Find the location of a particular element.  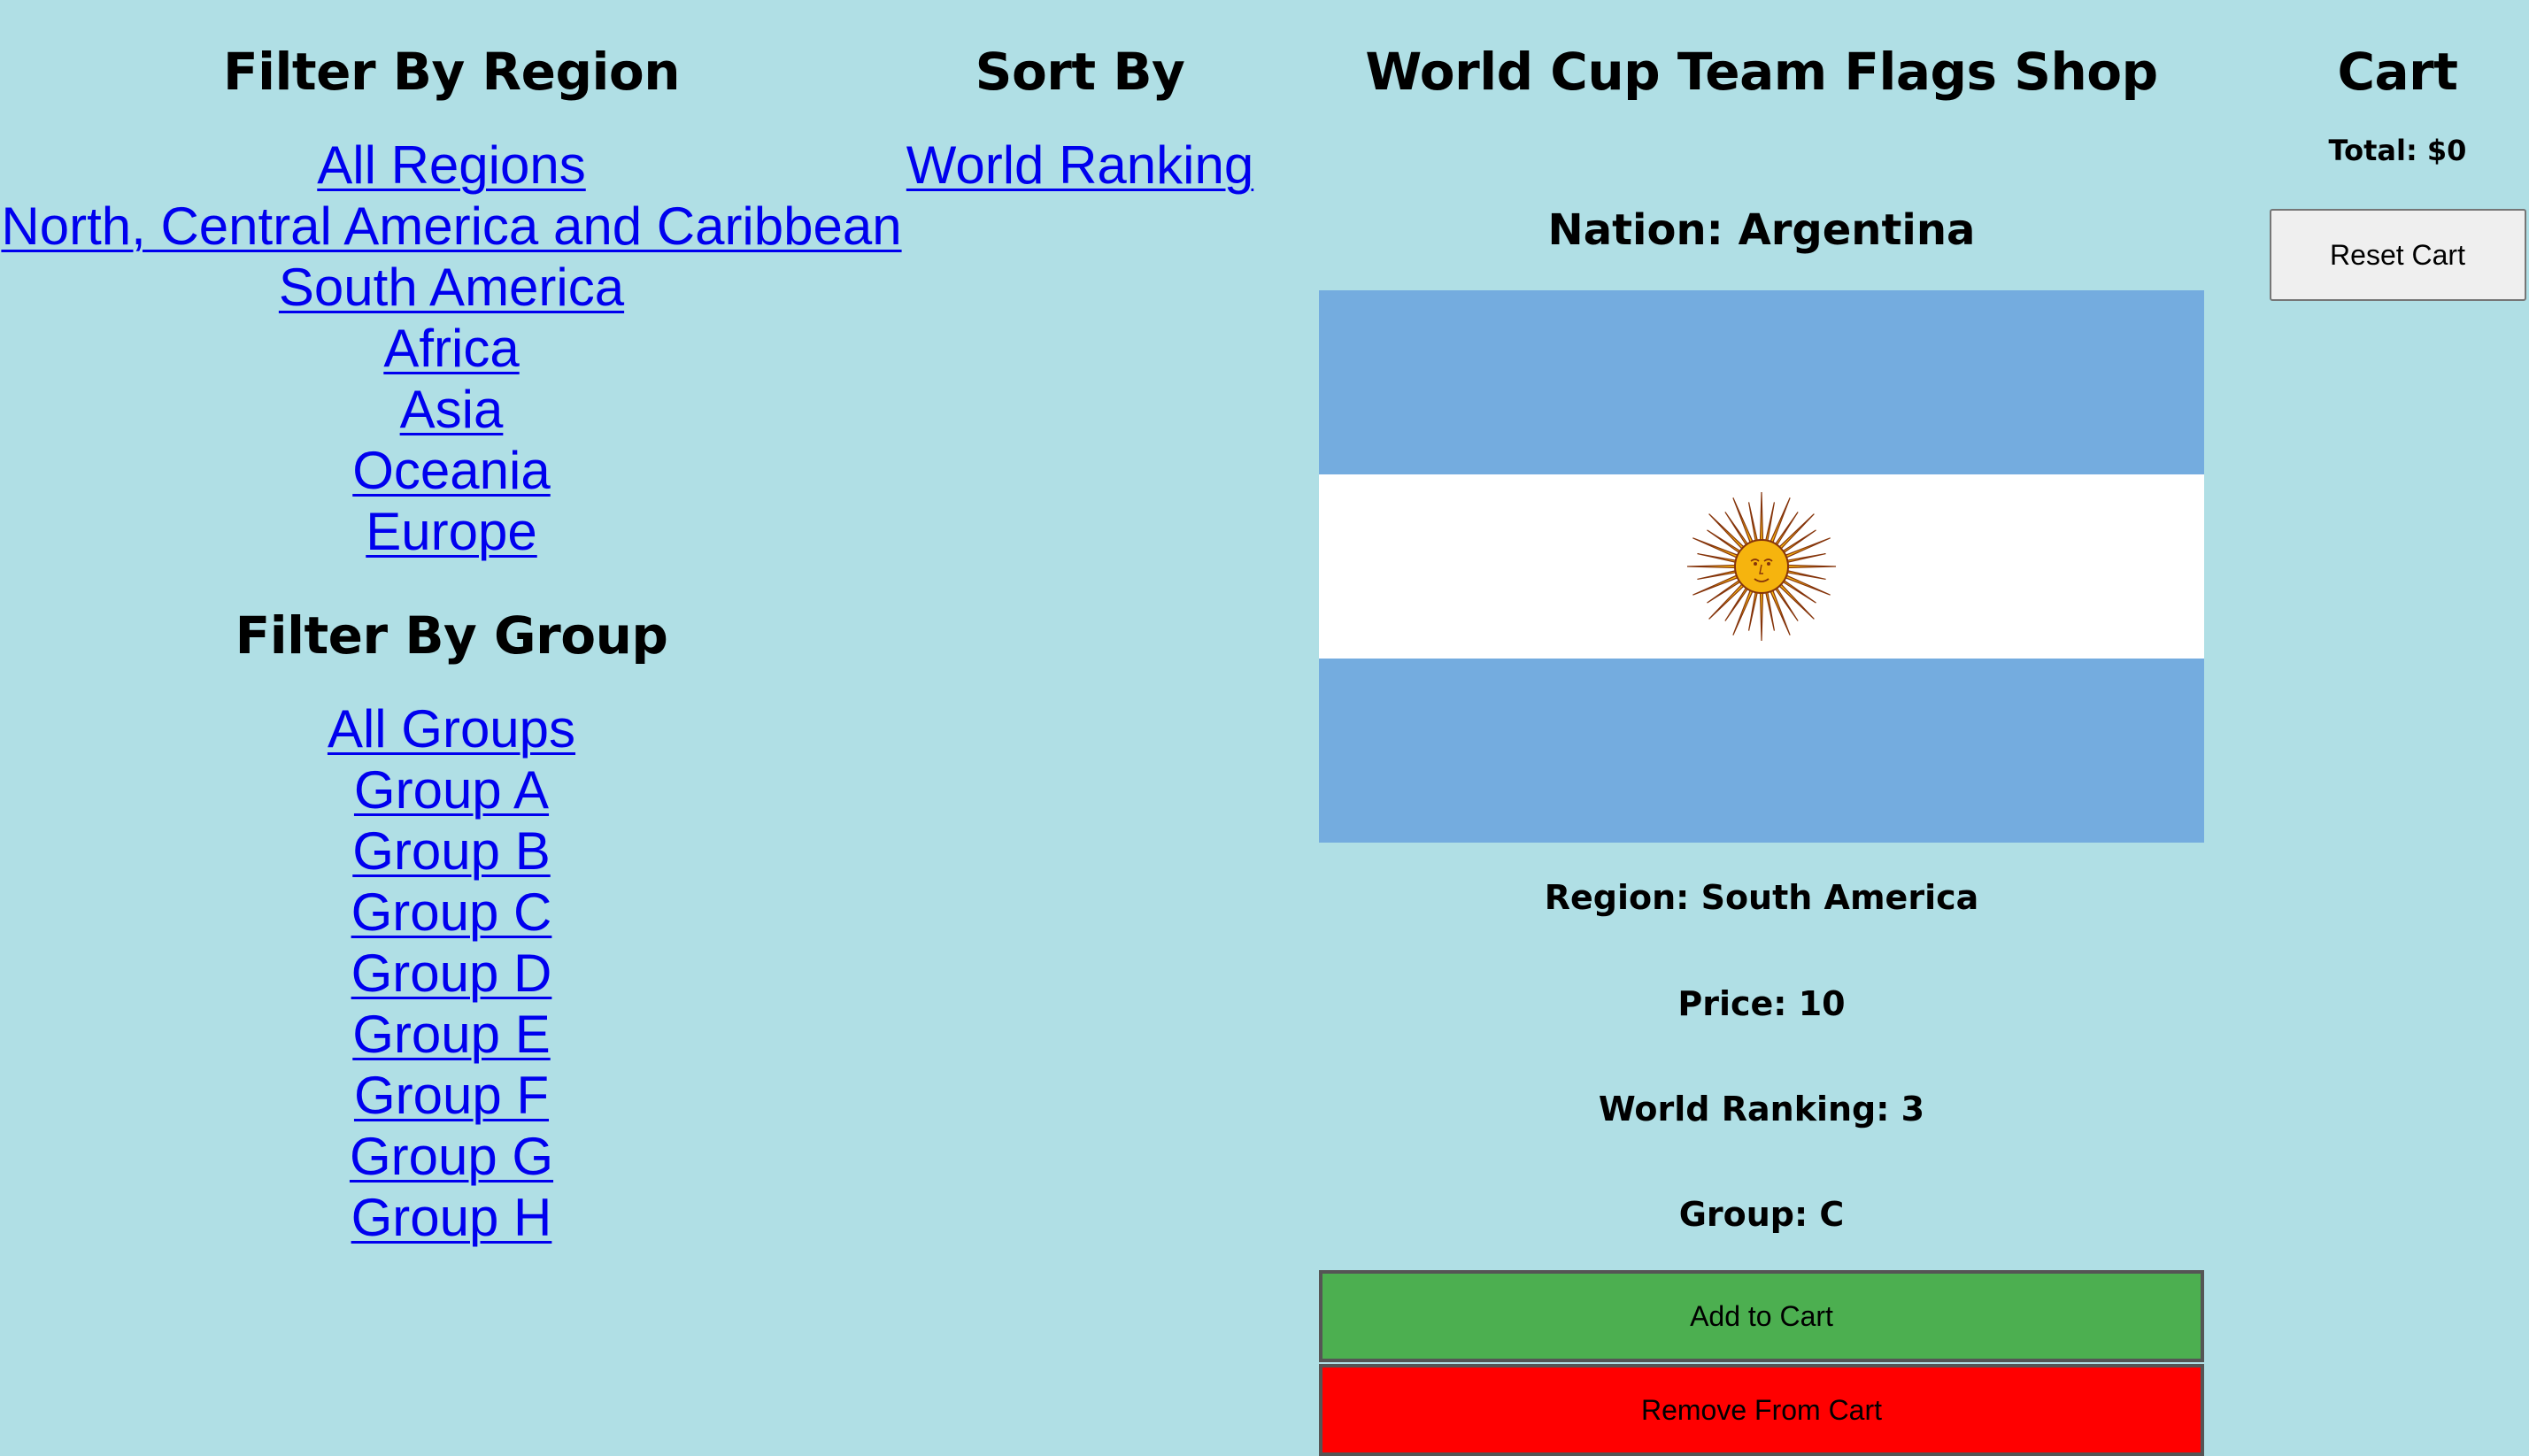

region-link-north-central-america: North, Central America and Caribbean is located at coordinates (451, 226).